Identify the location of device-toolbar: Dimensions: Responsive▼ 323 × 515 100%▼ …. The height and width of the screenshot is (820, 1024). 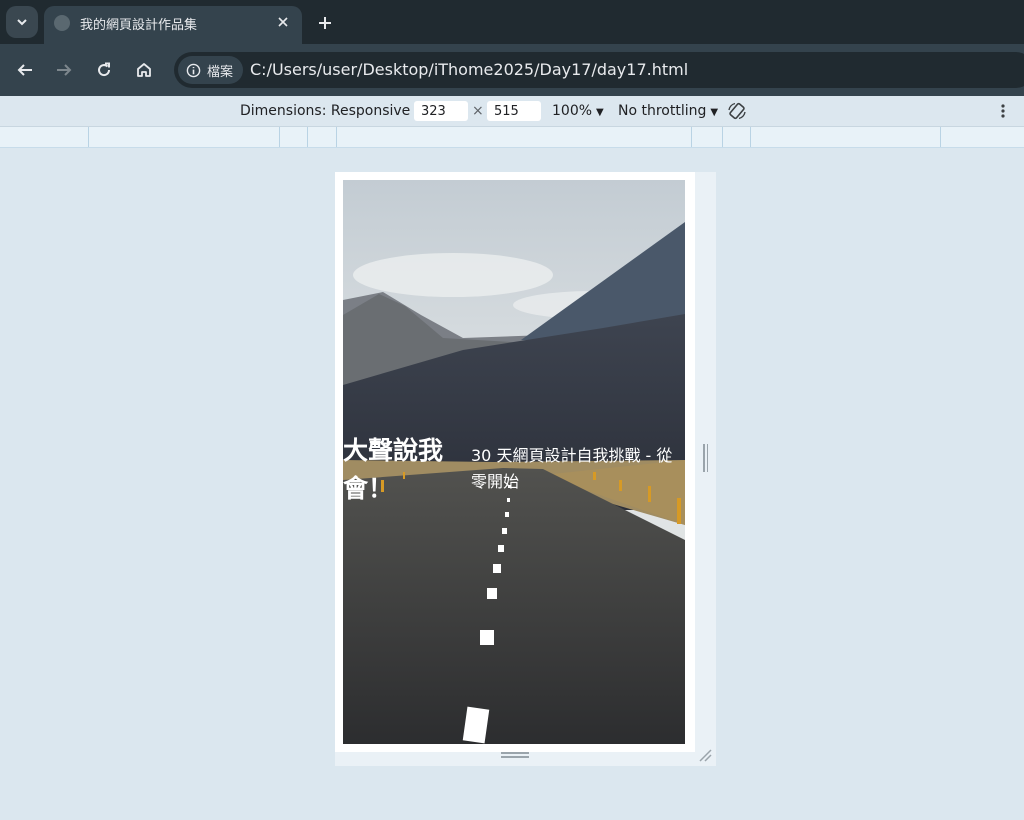
(512, 111).